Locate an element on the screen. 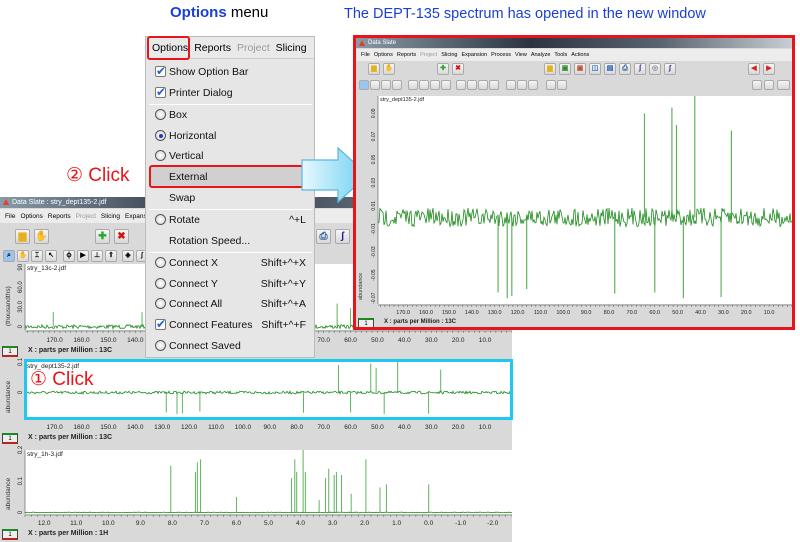 This screenshot has width=800, height=542. menu-item-connect-x: Connect X Shift+^+X is located at coordinates (230, 263).